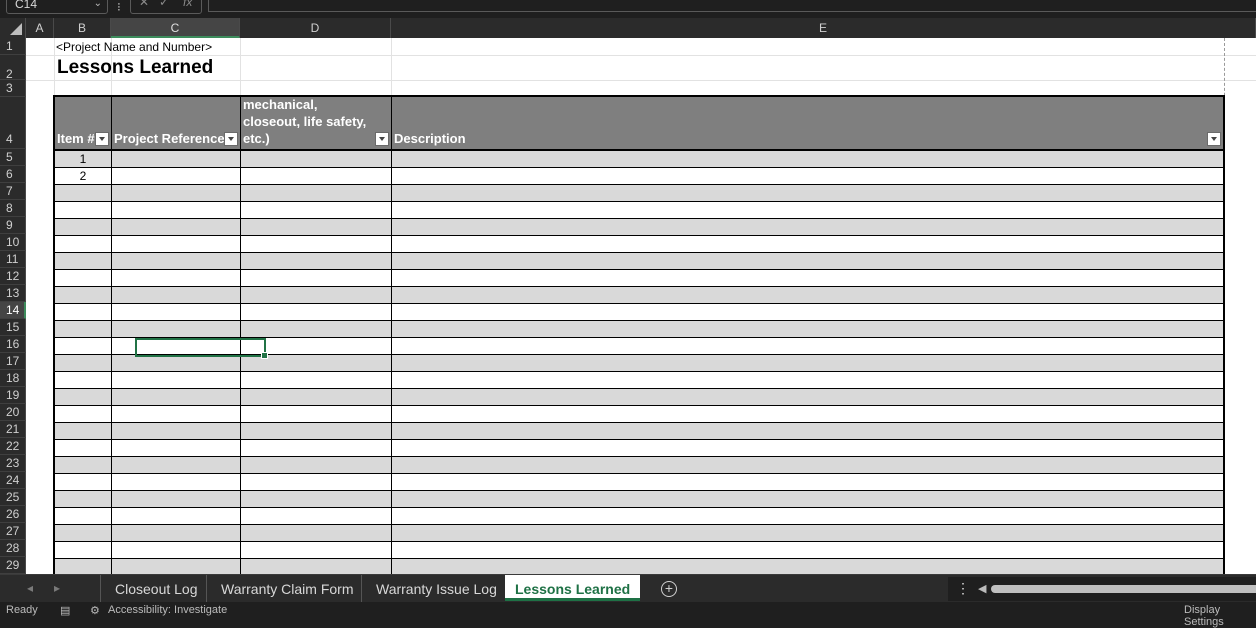  What do you see at coordinates (13, 446) in the screenshot?
I see `row-header: 22` at bounding box center [13, 446].